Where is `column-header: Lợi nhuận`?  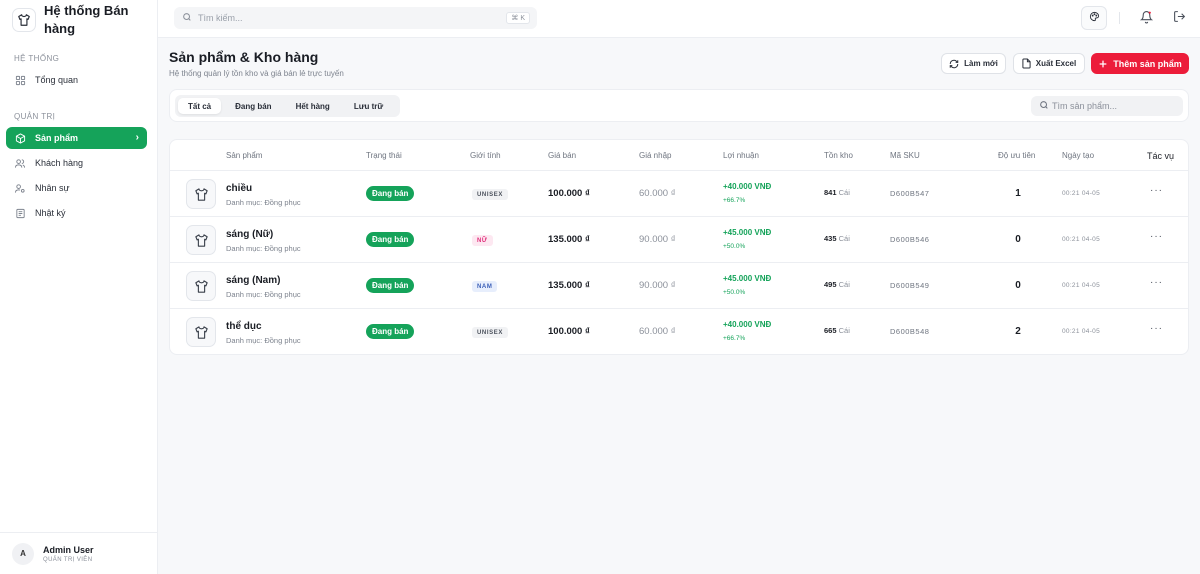
column-header: Lợi nhuận is located at coordinates (741, 155).